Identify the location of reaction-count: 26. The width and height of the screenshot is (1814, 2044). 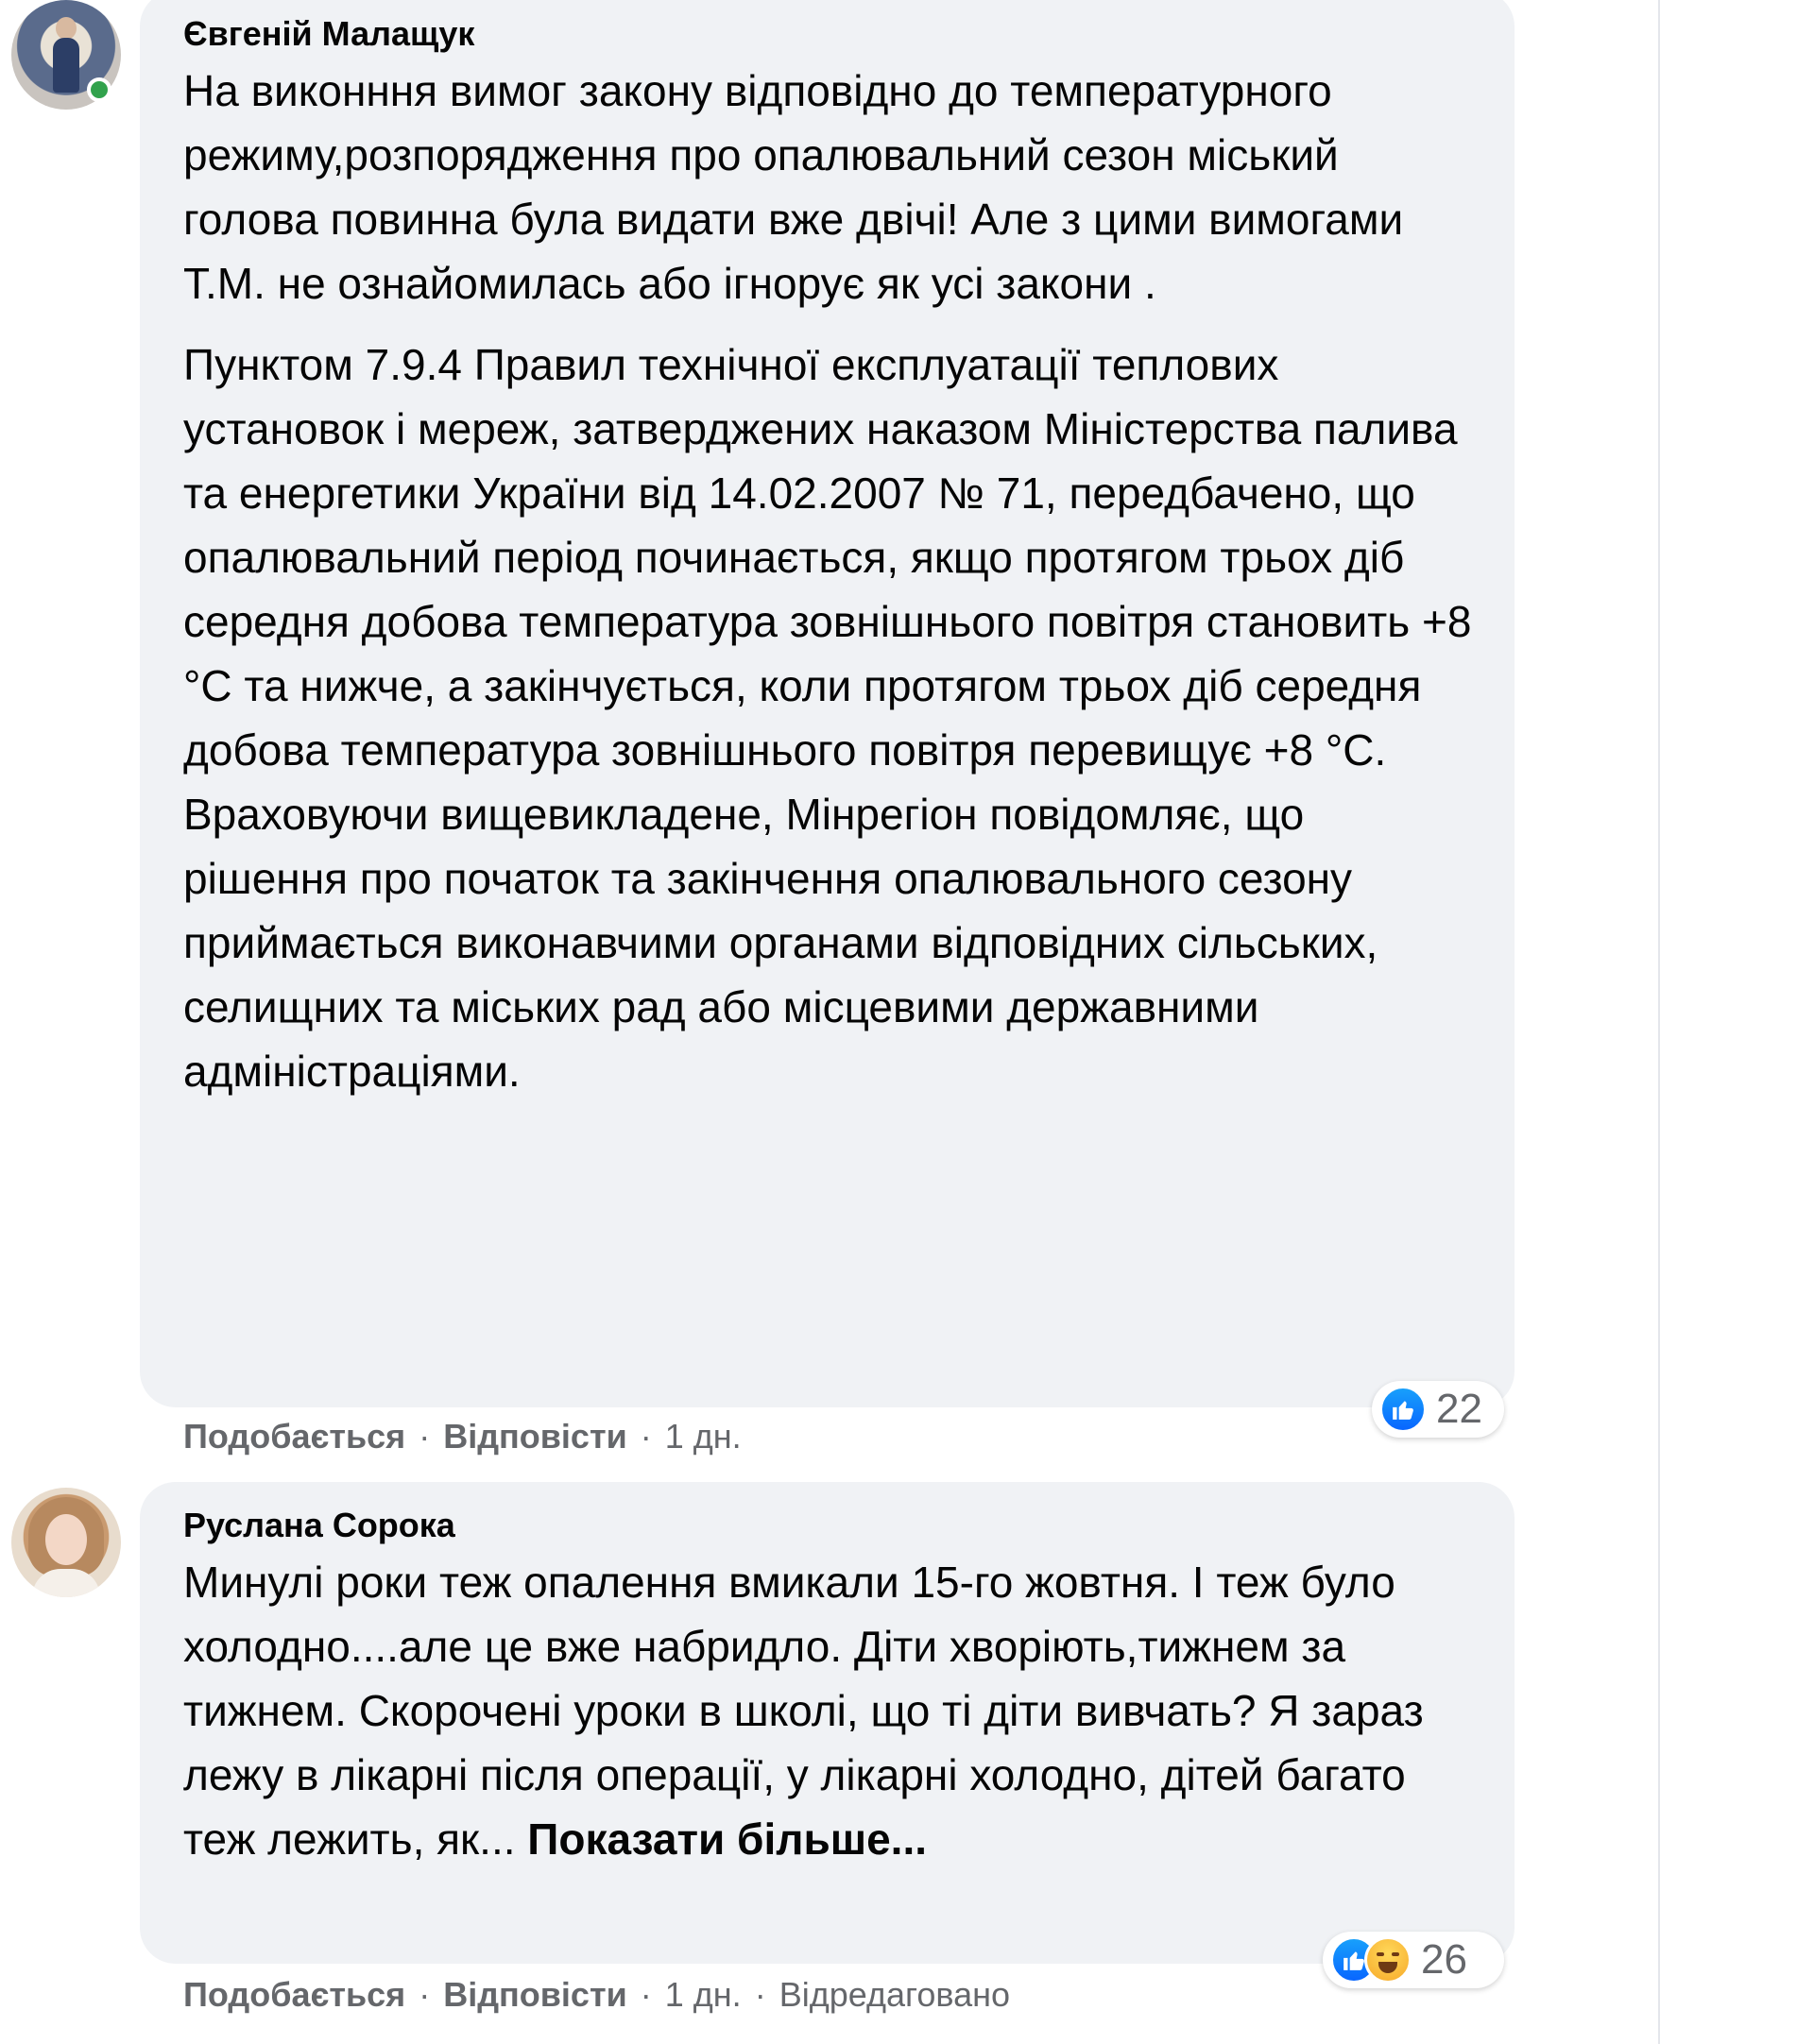
(1444, 1960).